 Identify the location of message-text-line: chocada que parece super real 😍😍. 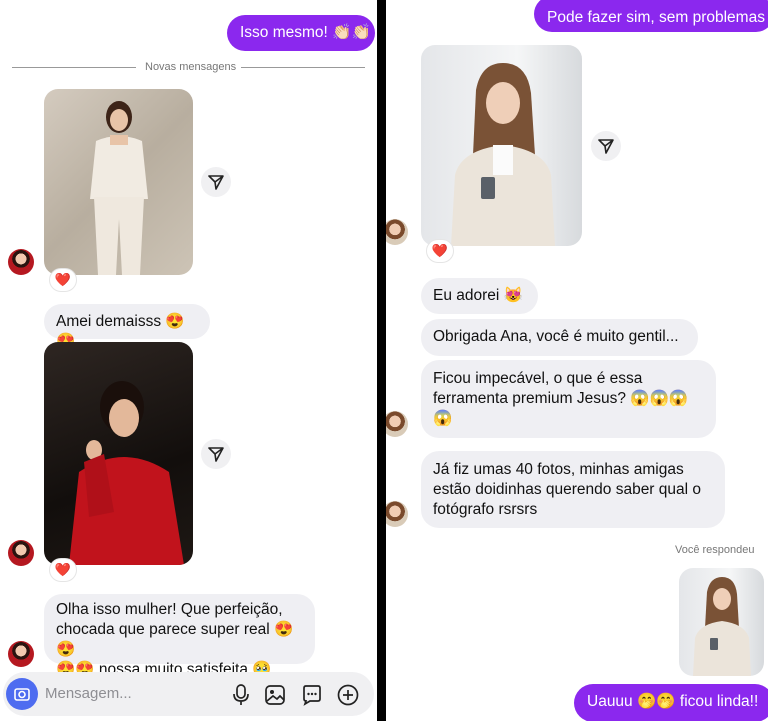
(175, 639).